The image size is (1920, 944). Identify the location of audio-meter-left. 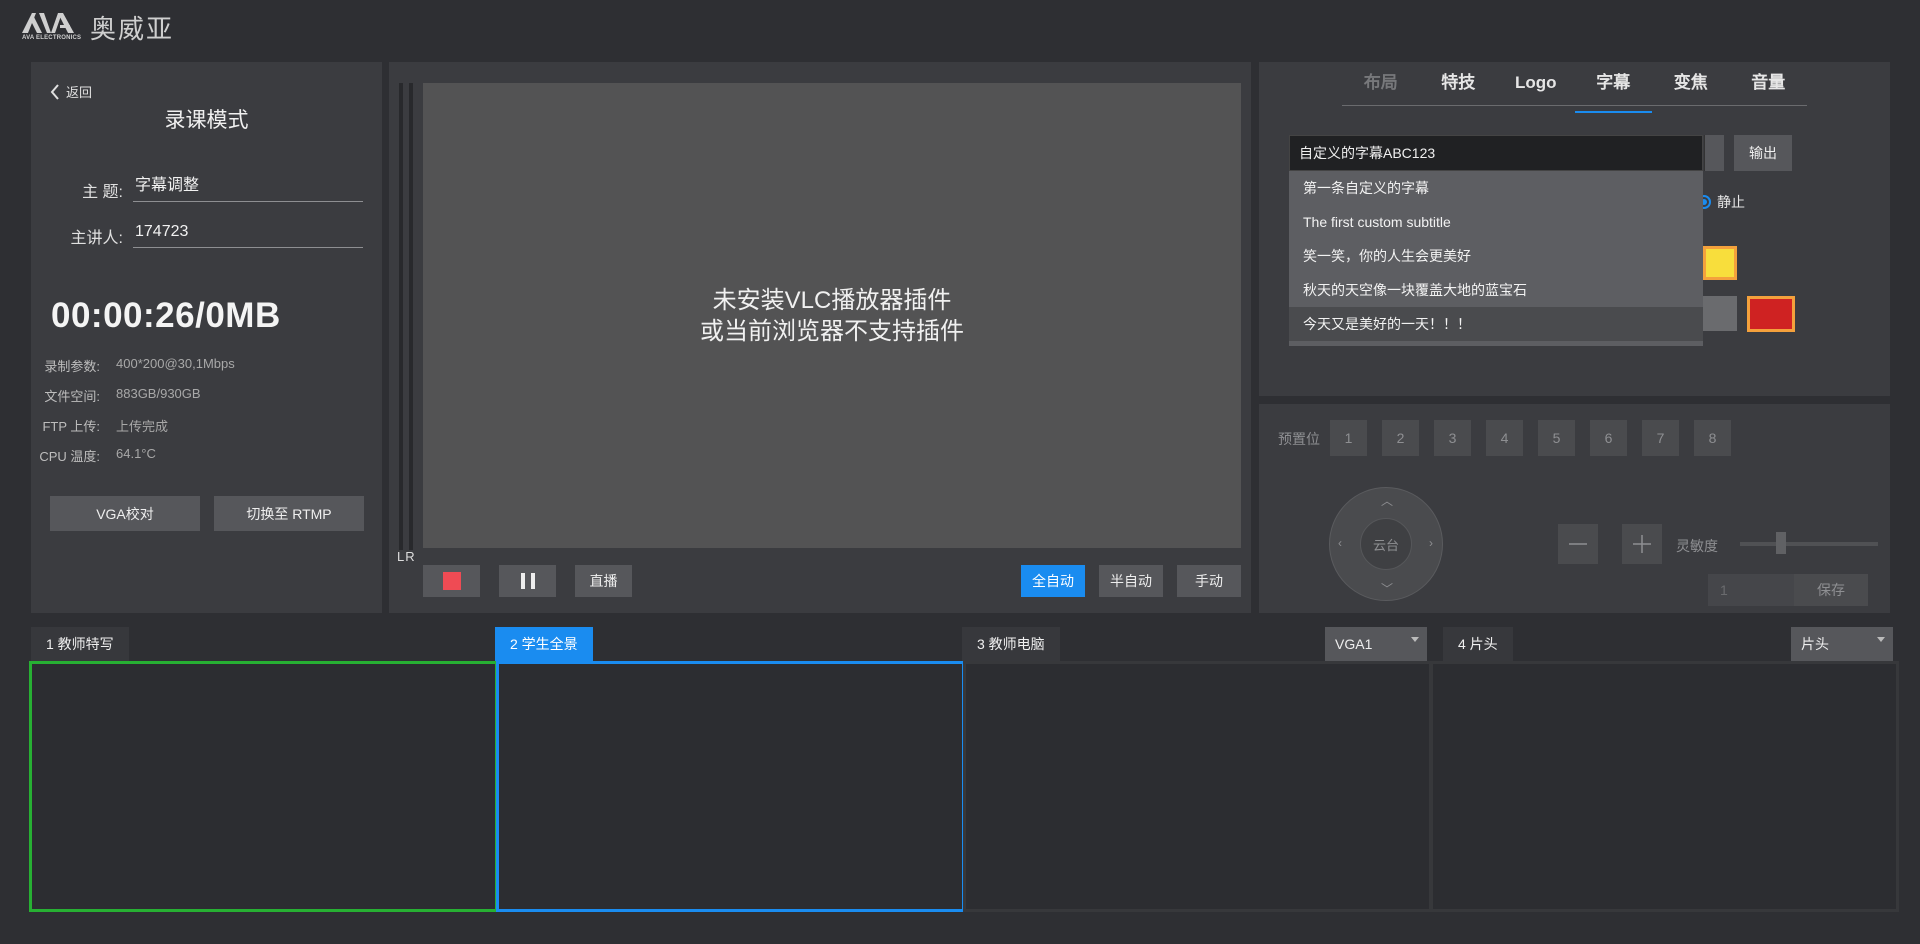
(401, 316).